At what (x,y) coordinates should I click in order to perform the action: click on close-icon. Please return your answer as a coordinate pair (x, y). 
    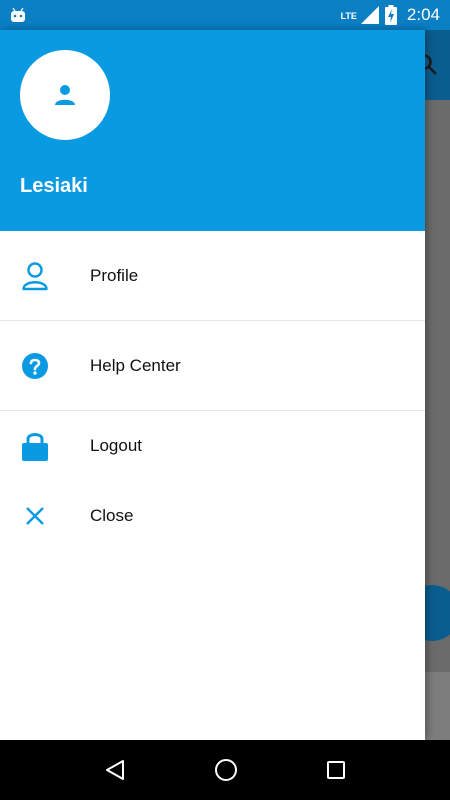
    Looking at the image, I should click on (35, 516).